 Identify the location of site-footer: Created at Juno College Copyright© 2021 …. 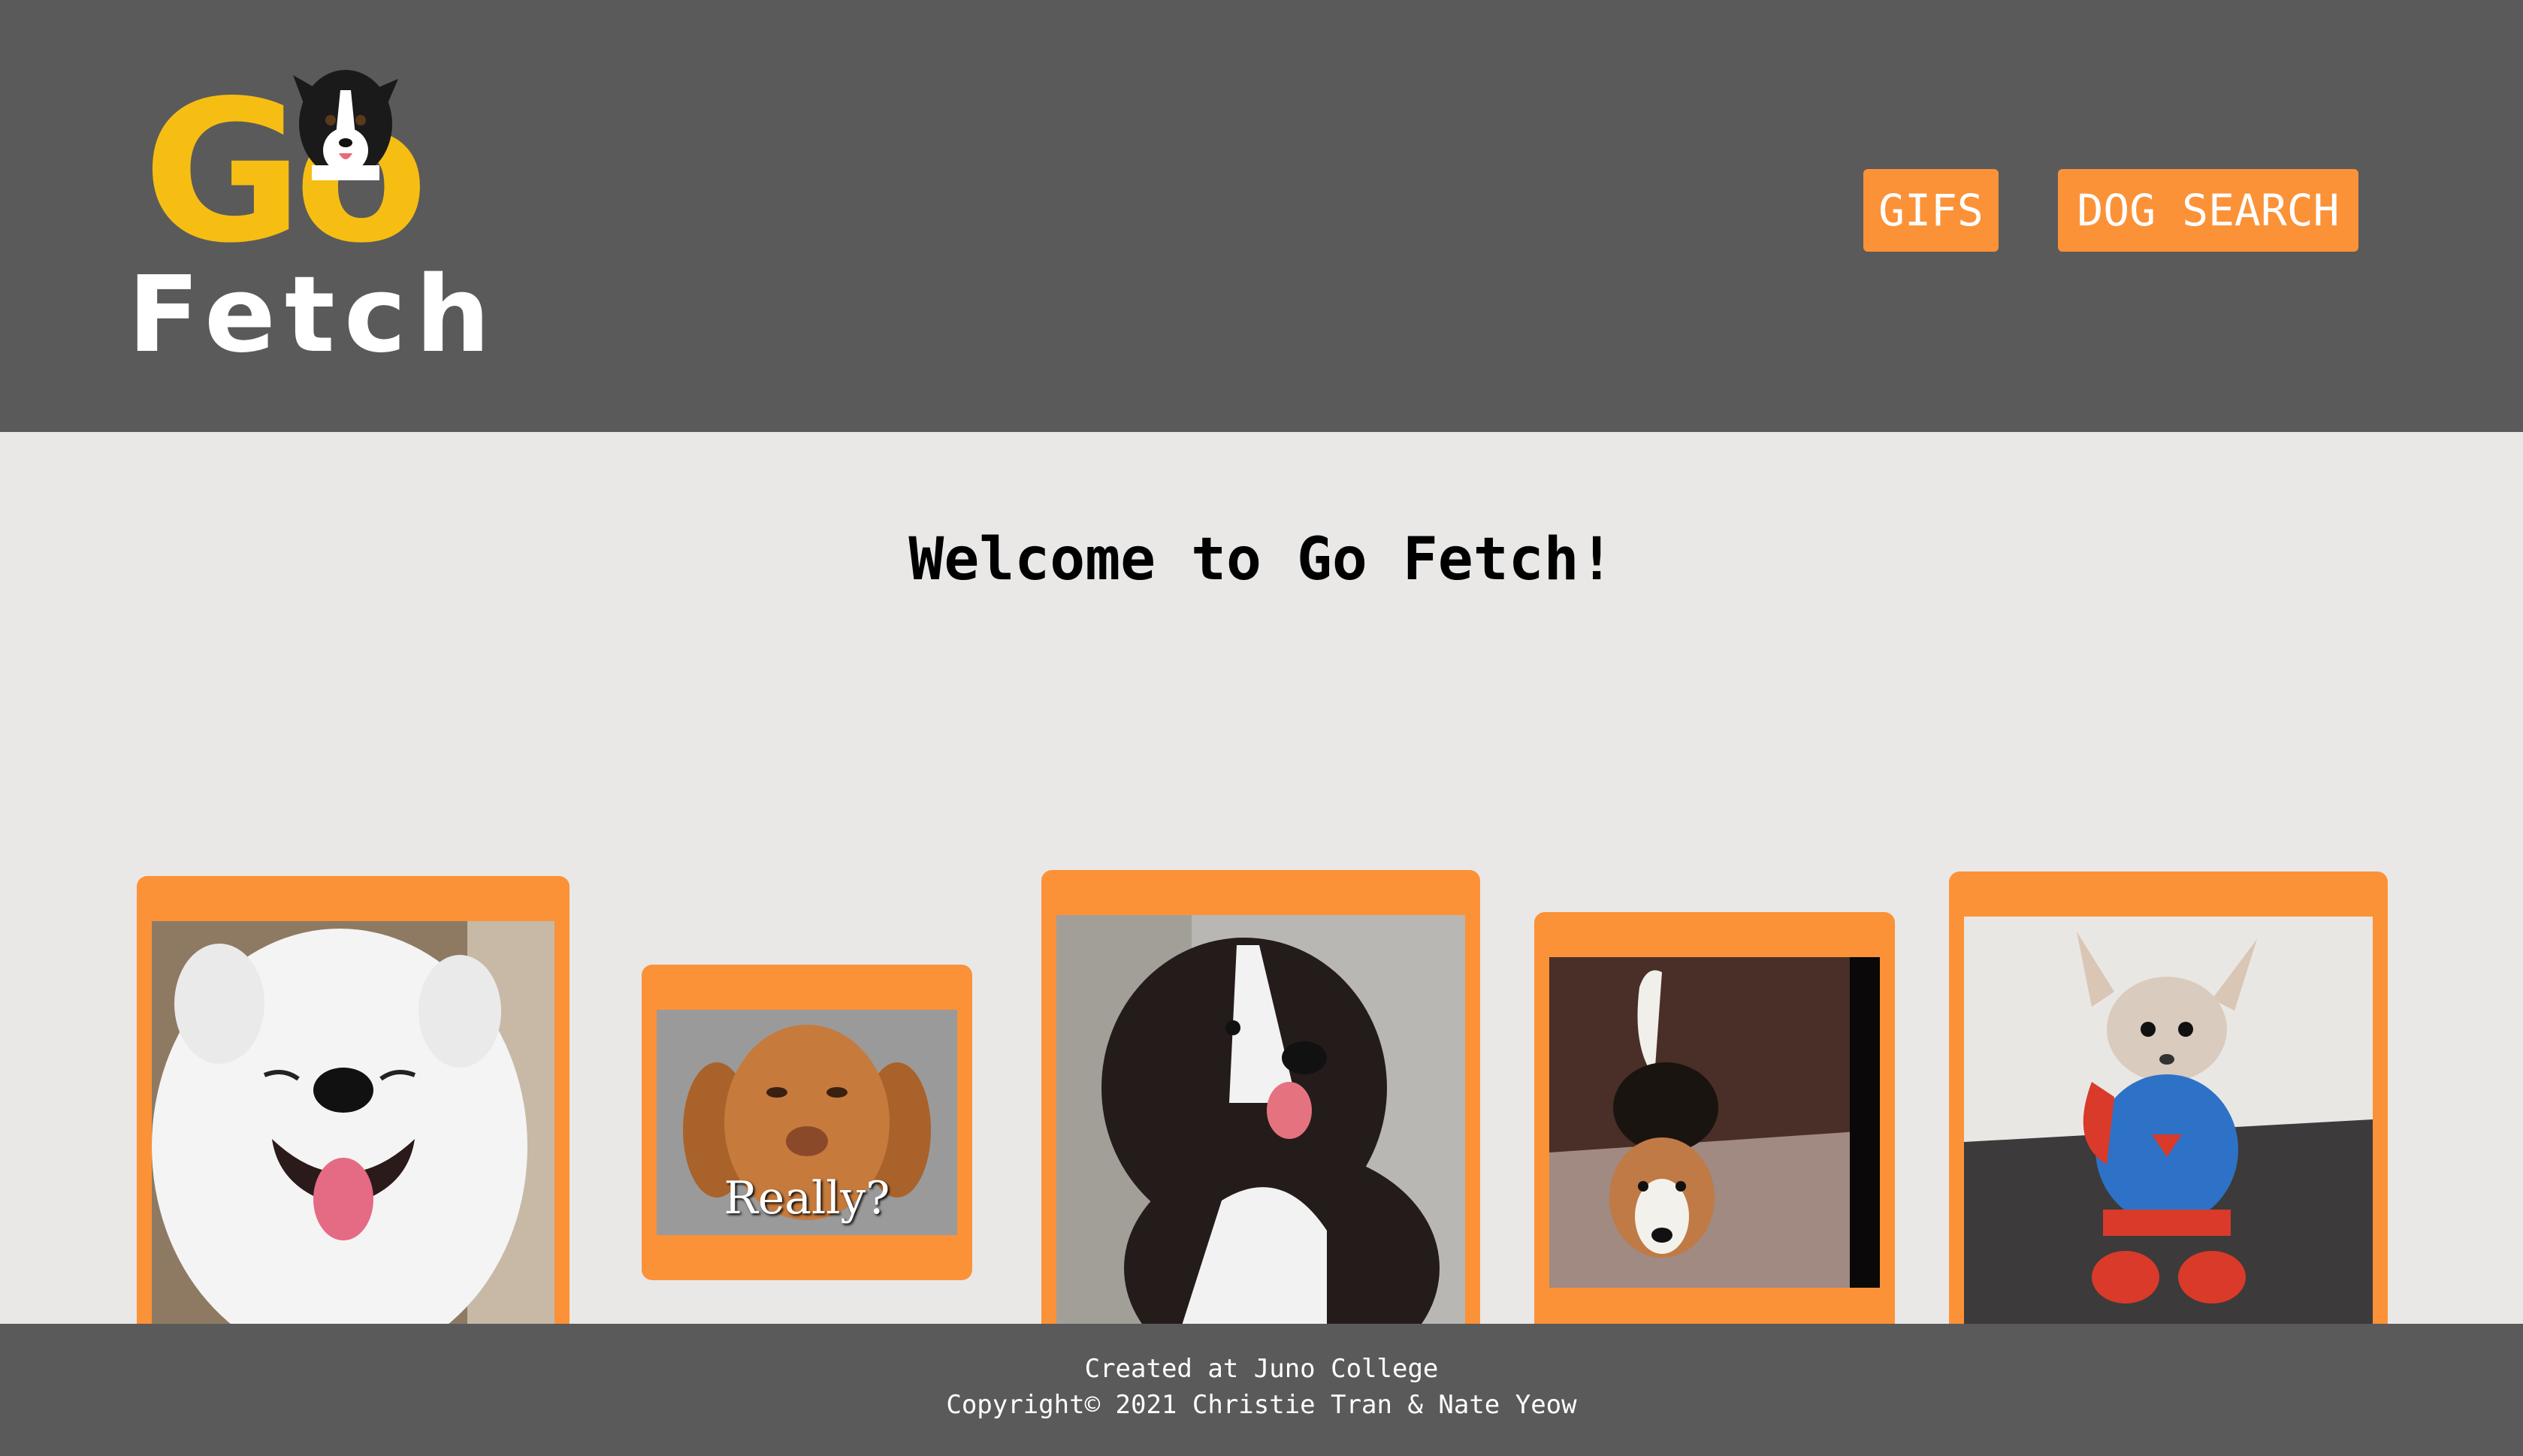
(1261, 1390).